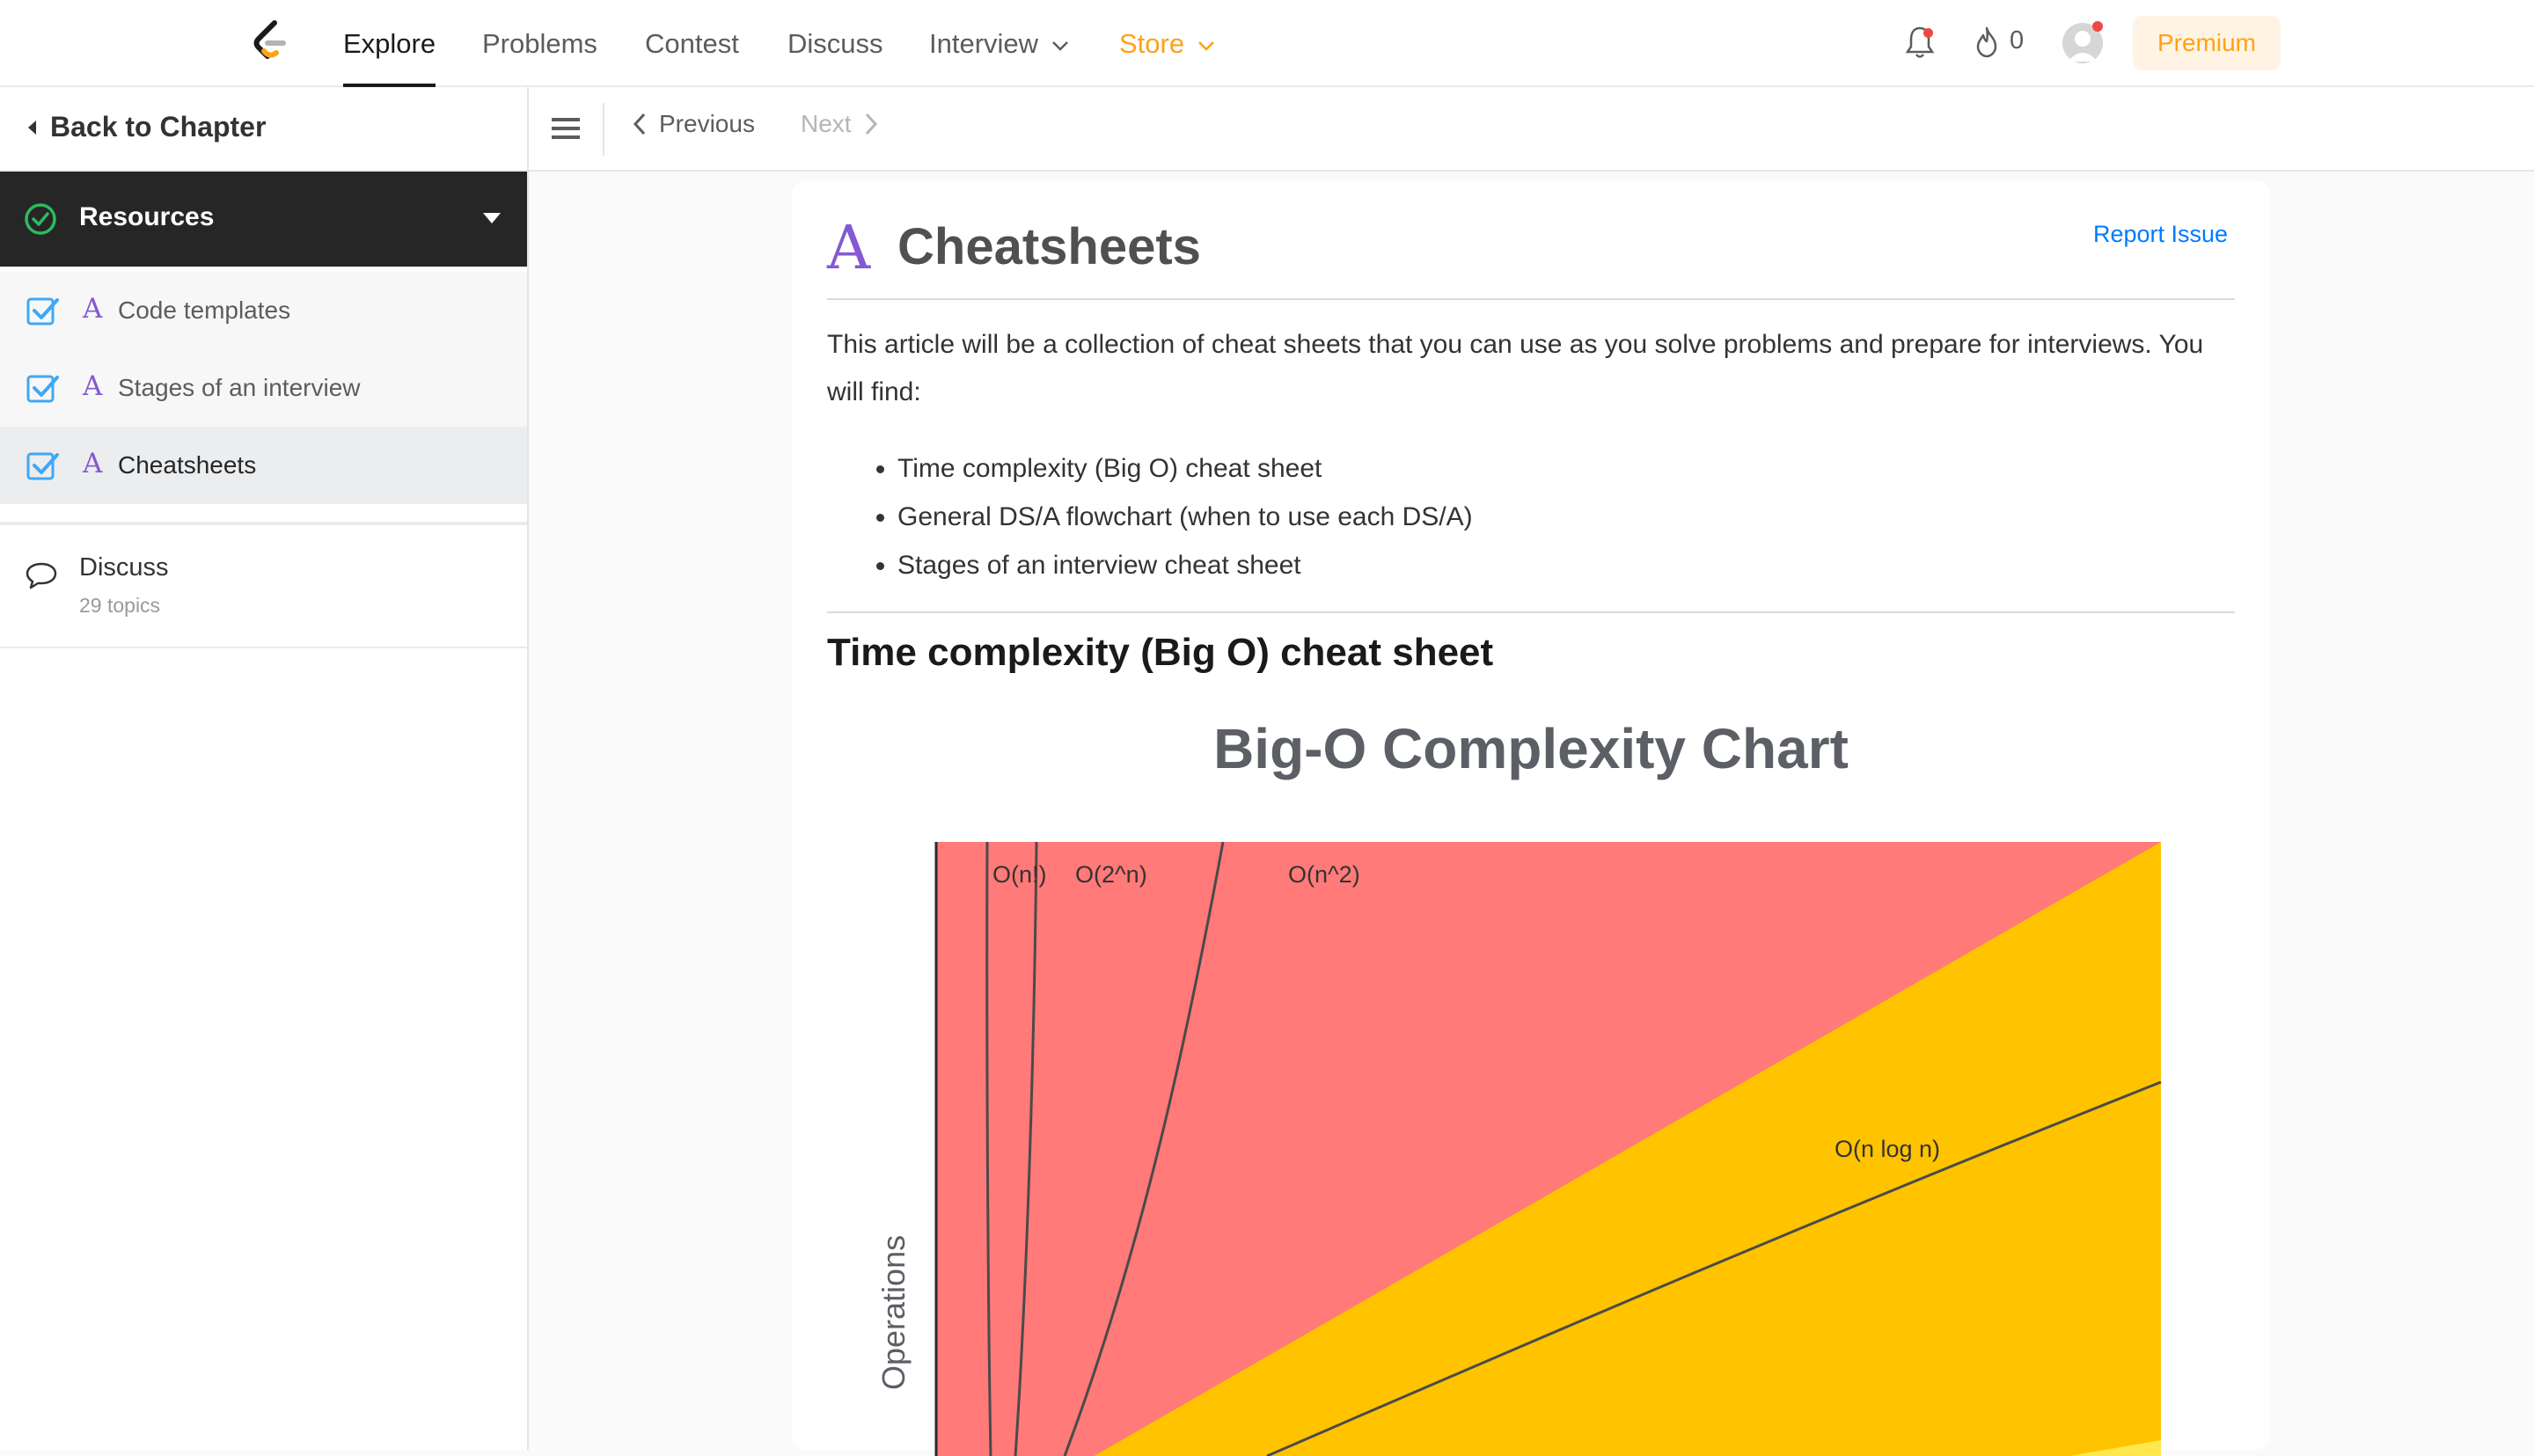 This screenshot has width=2534, height=1456. I want to click on nav-interview: Interview, so click(999, 43).